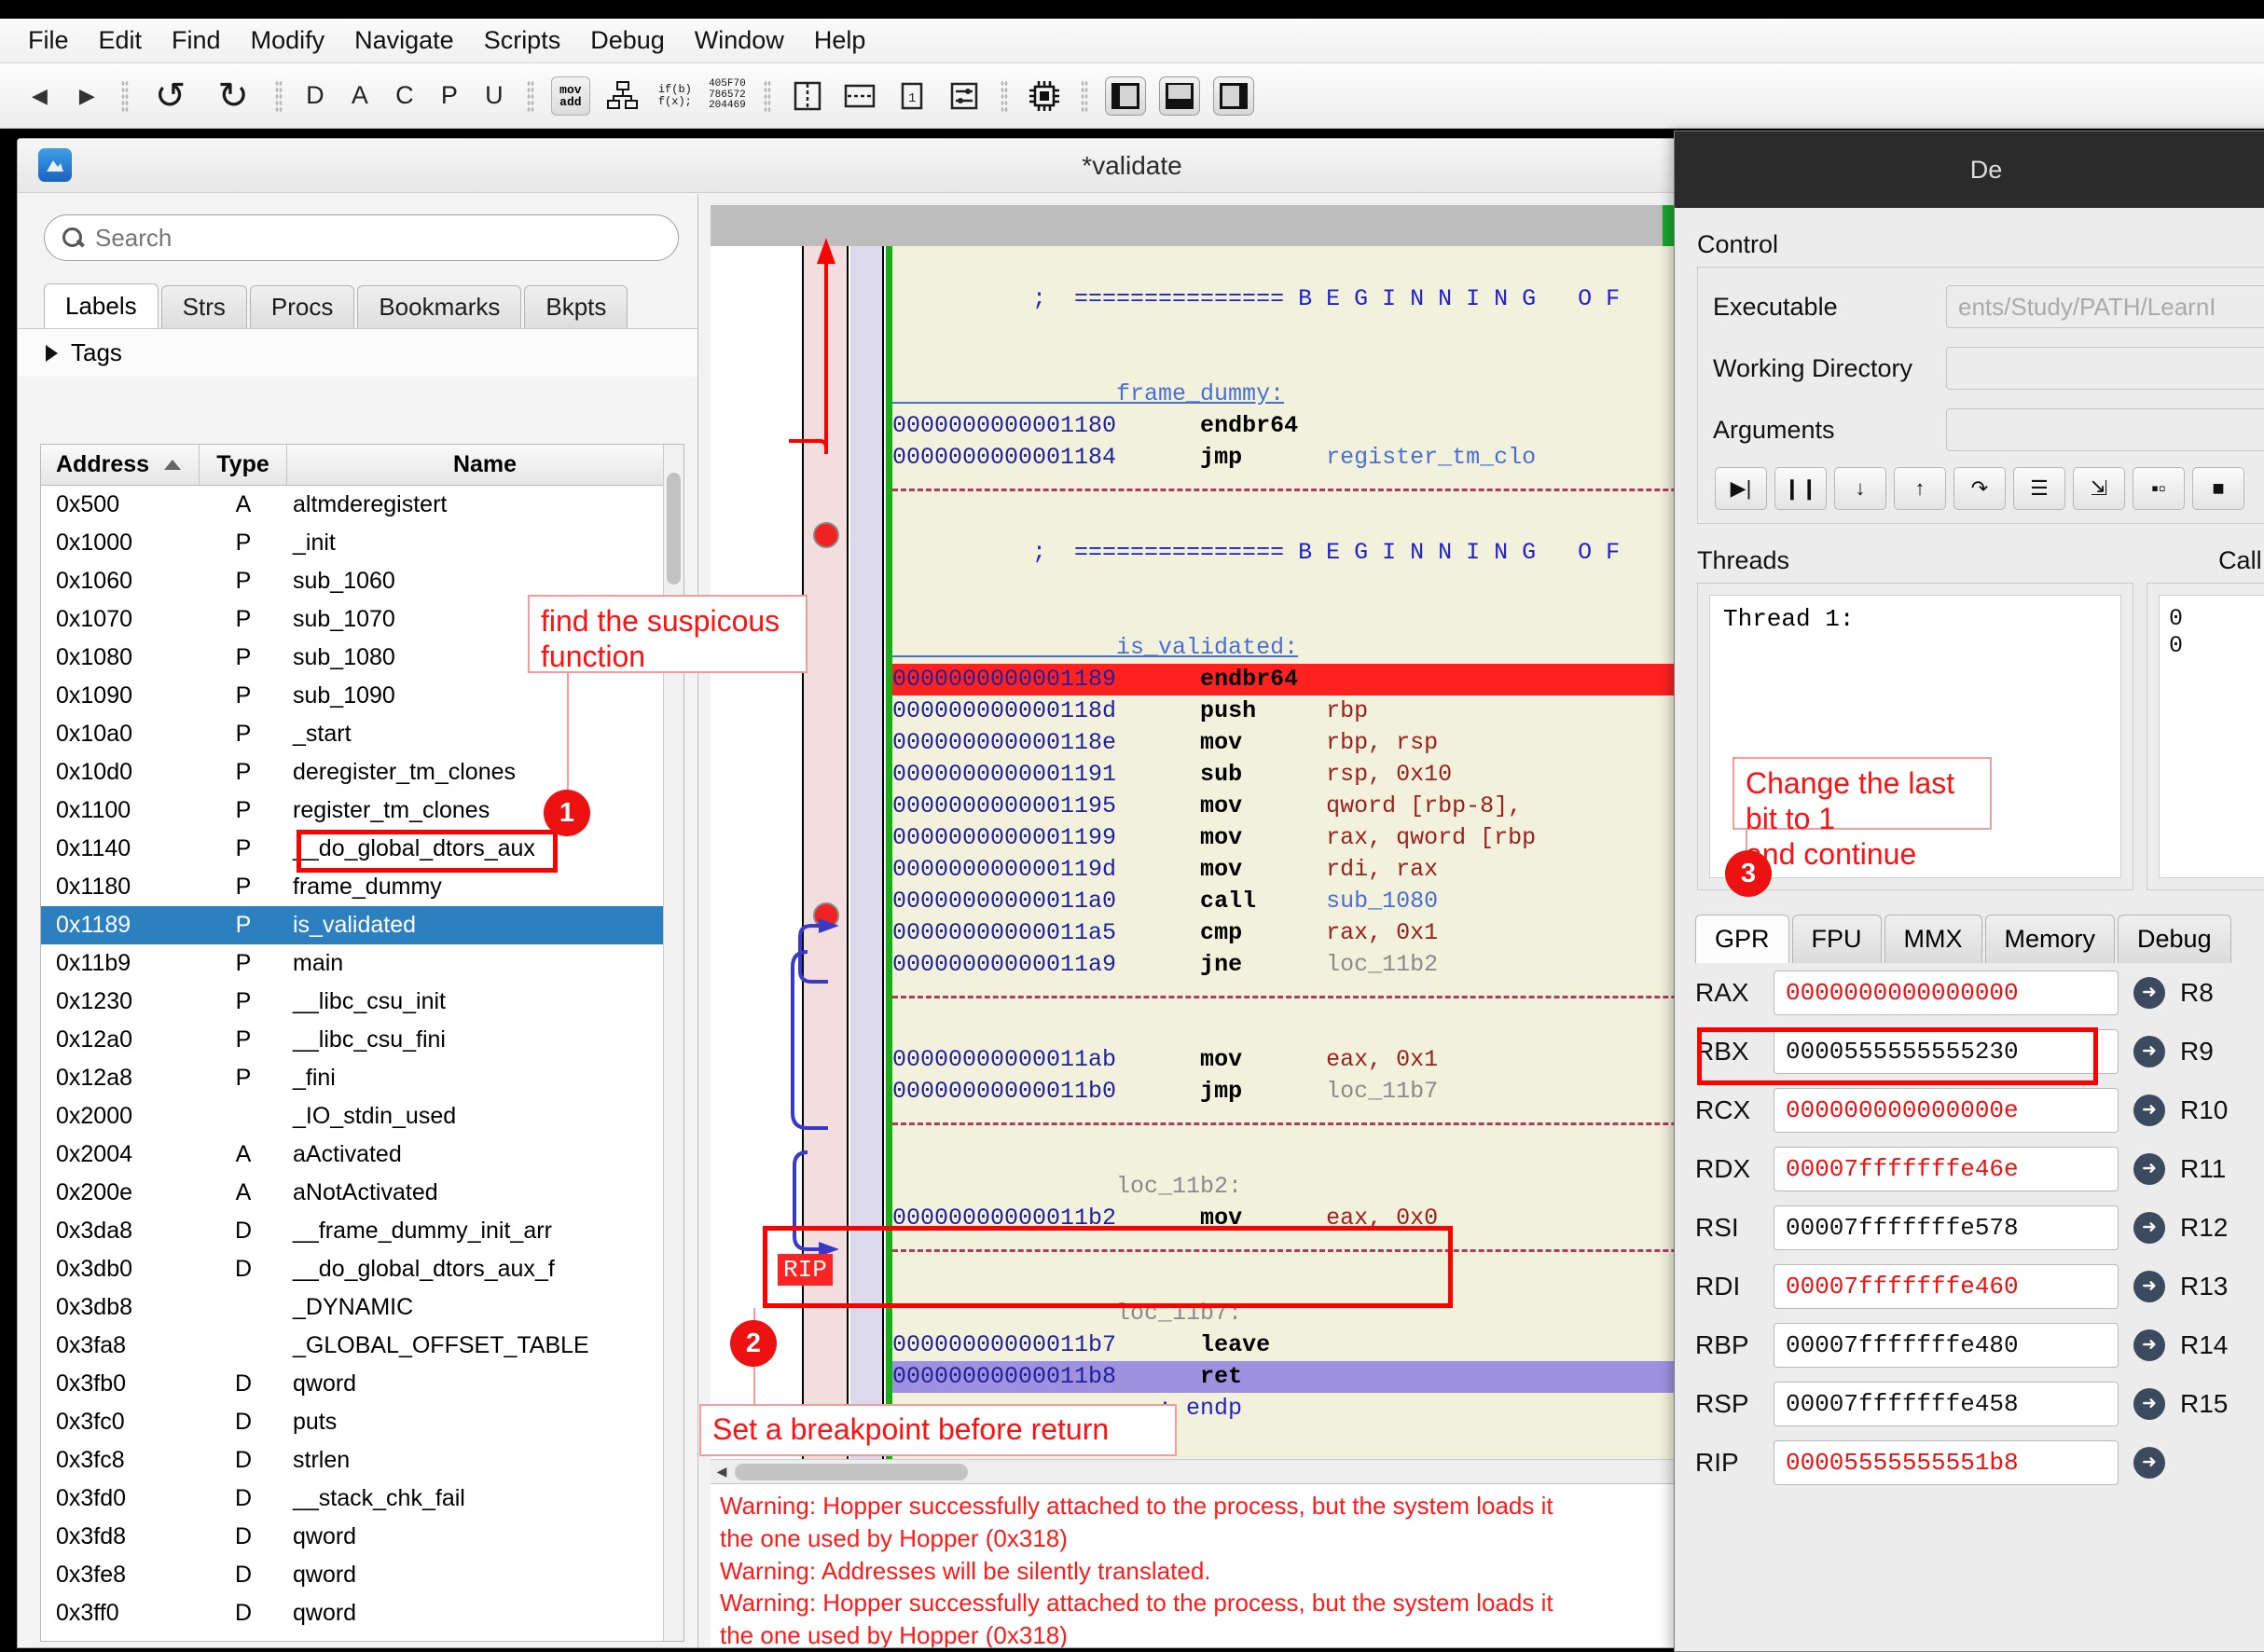  What do you see at coordinates (1742, 939) in the screenshot?
I see `tab-gpr: GPR` at bounding box center [1742, 939].